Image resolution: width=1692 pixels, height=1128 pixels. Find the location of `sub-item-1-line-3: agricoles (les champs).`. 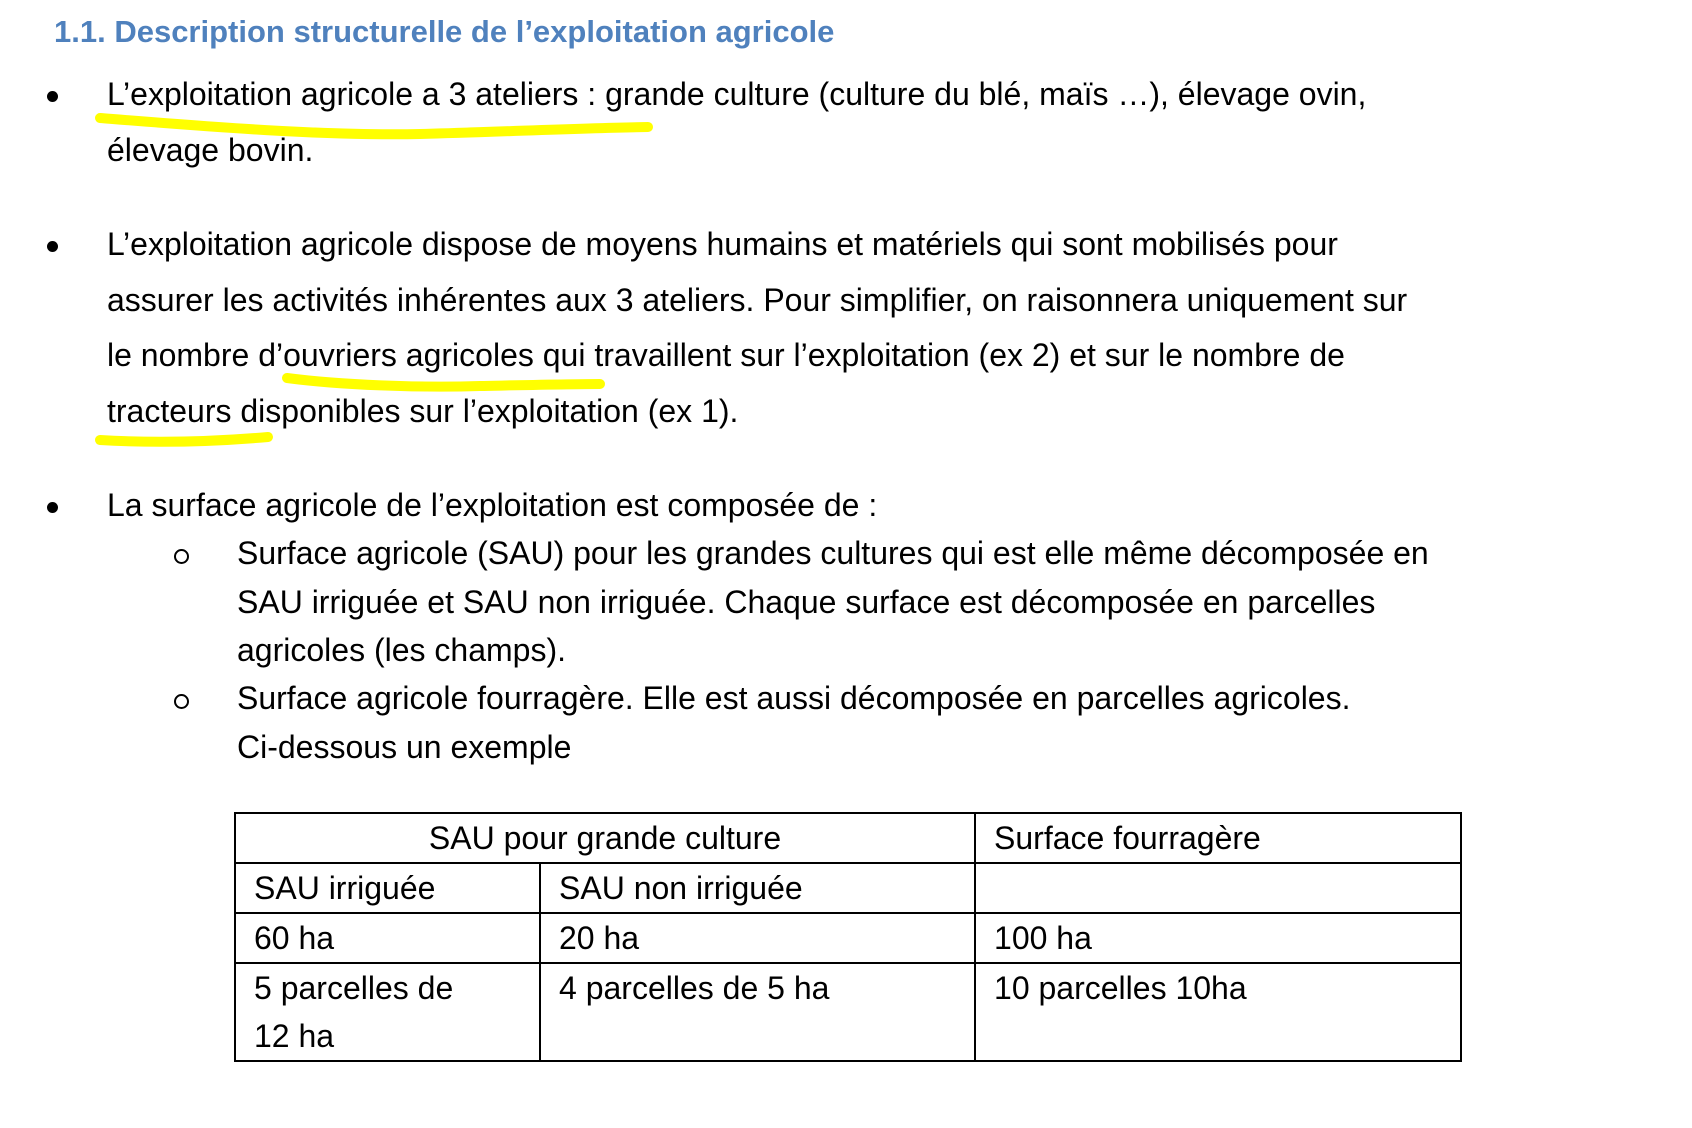

sub-item-1-line-3: agricoles (les champs). is located at coordinates (401, 650).